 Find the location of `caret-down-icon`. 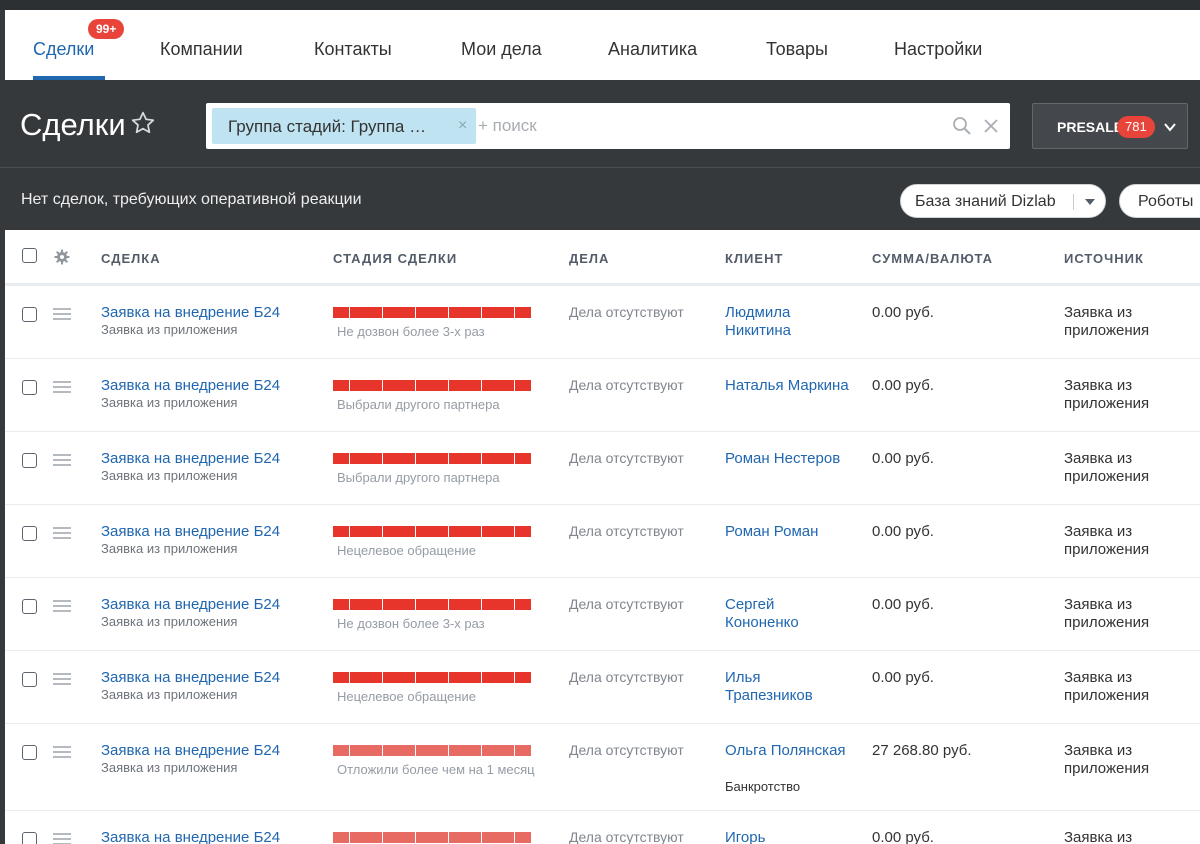

caret-down-icon is located at coordinates (1090, 202).